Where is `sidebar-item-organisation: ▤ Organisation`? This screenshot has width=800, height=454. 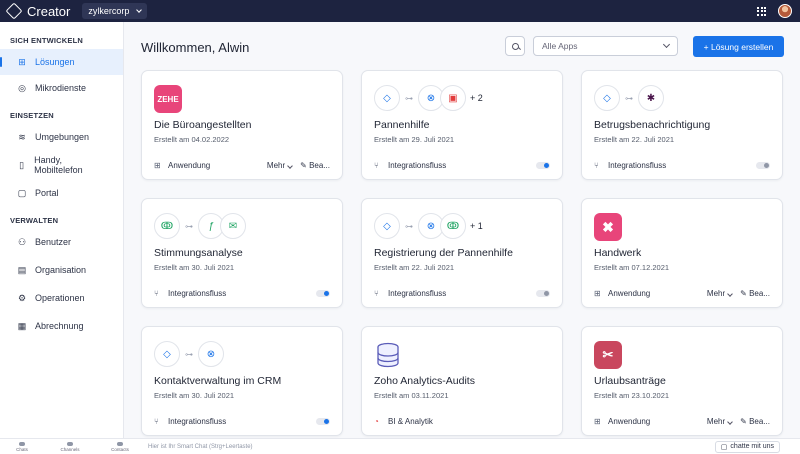 sidebar-item-organisation: ▤ Organisation is located at coordinates (61, 270).